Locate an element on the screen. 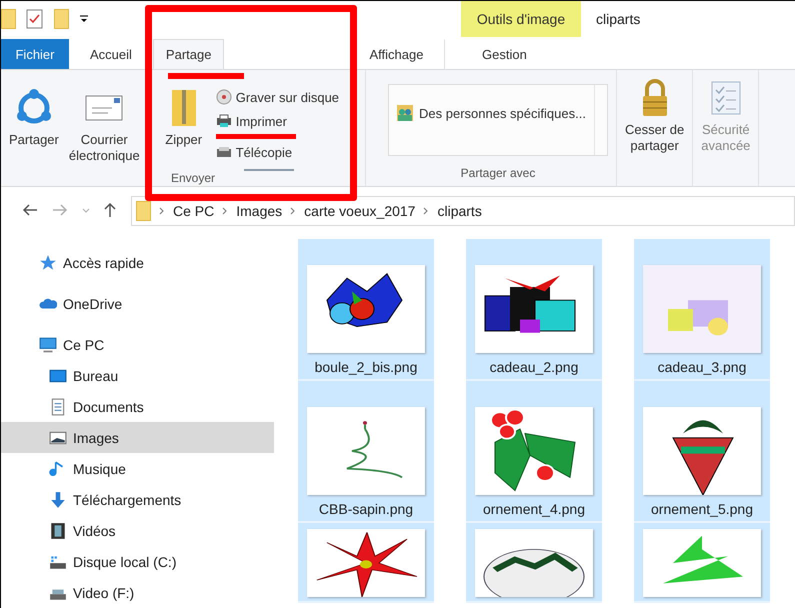 The height and width of the screenshot is (608, 795). download-arrow-icon is located at coordinates (58, 499).